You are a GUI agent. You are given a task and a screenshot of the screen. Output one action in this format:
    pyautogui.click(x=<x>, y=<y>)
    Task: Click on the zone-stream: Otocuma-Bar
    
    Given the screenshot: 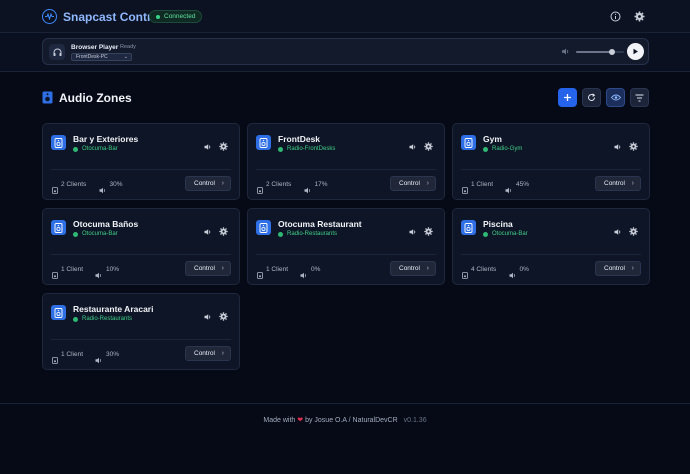 What is the action you would take?
    pyautogui.click(x=95, y=149)
    